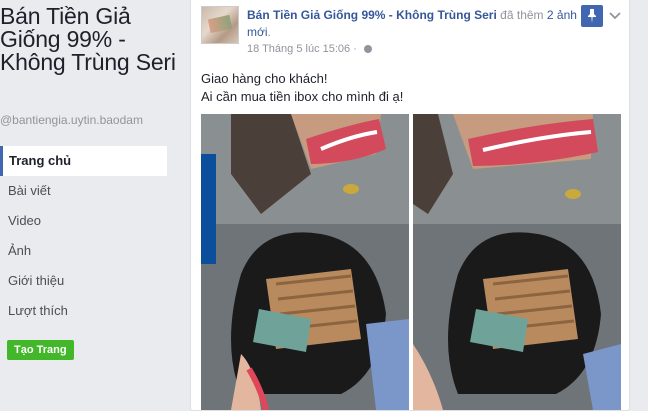 The image size is (648, 411). What do you see at coordinates (298, 49) in the screenshot?
I see `post-timestamp: 18 Tháng 5 lúc 15:06` at bounding box center [298, 49].